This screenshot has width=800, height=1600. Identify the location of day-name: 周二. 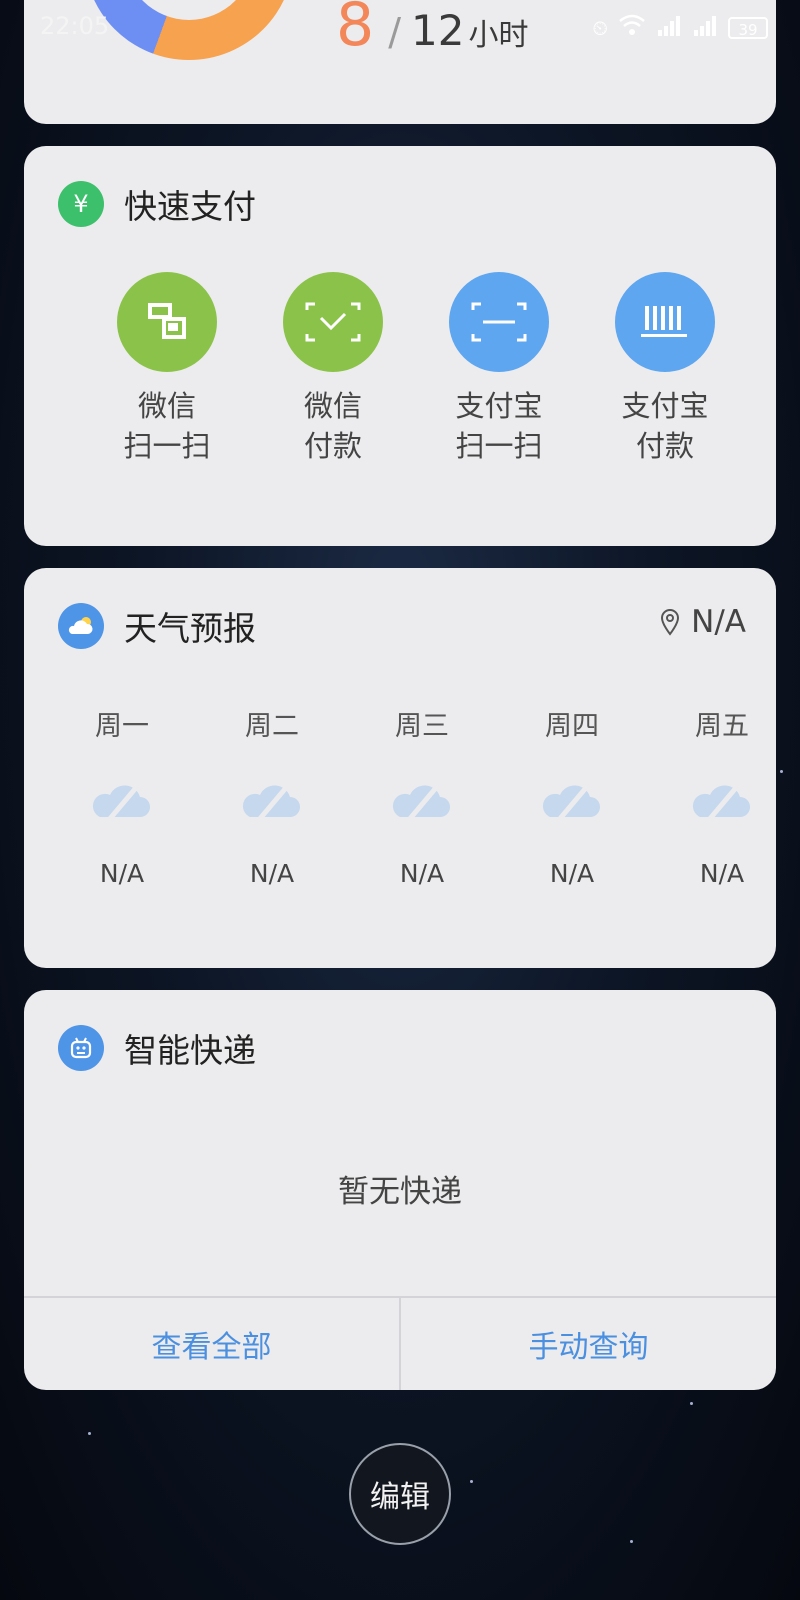
(272, 726).